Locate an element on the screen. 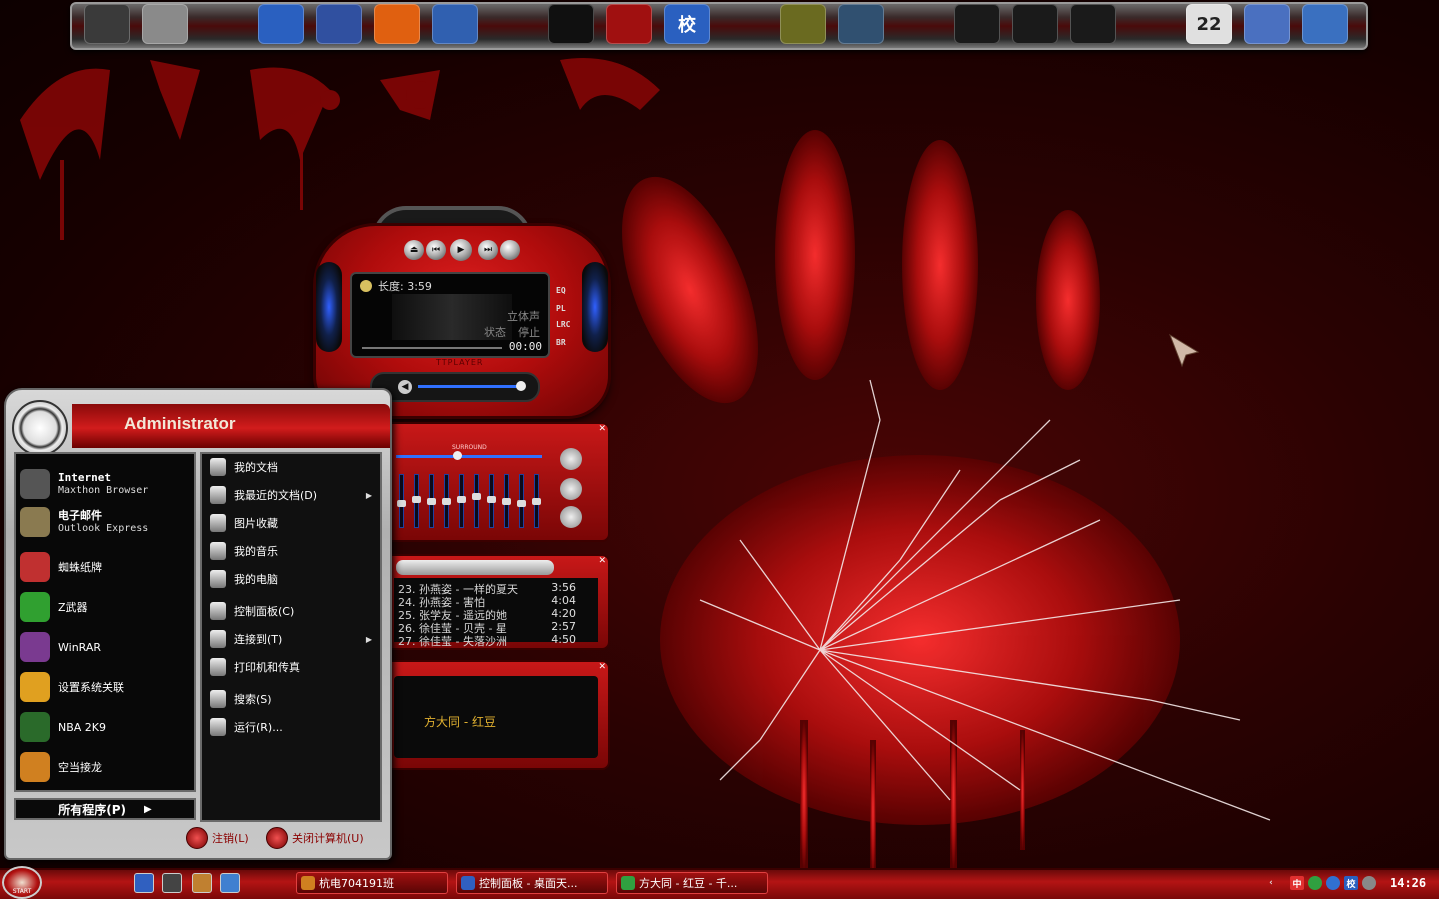  tray-user-icon is located at coordinates (1369, 883).